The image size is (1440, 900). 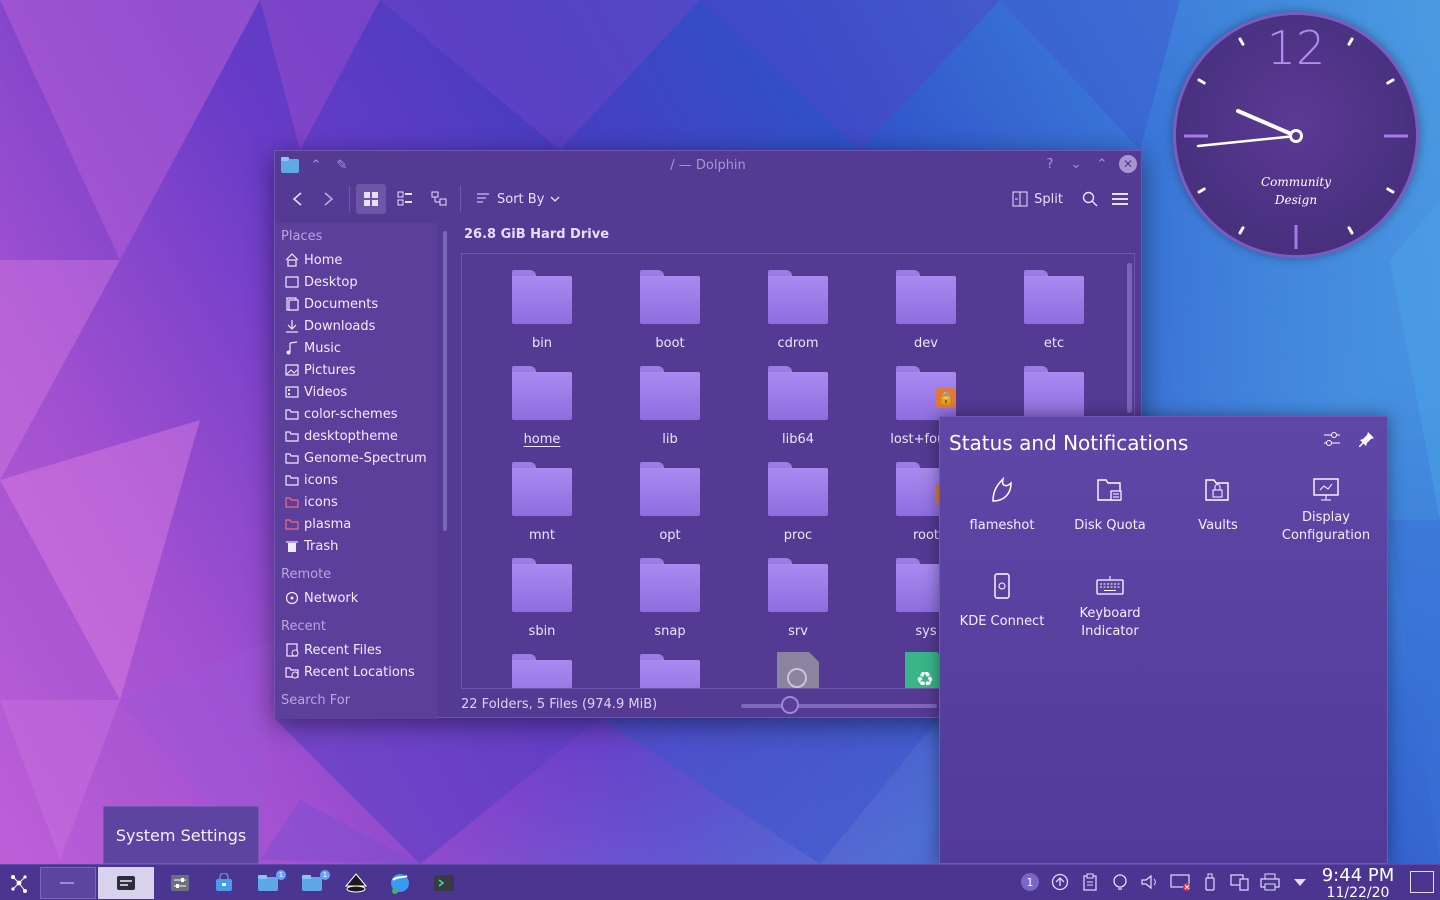 What do you see at coordinates (1120, 882) in the screenshot?
I see `night-color-icon` at bounding box center [1120, 882].